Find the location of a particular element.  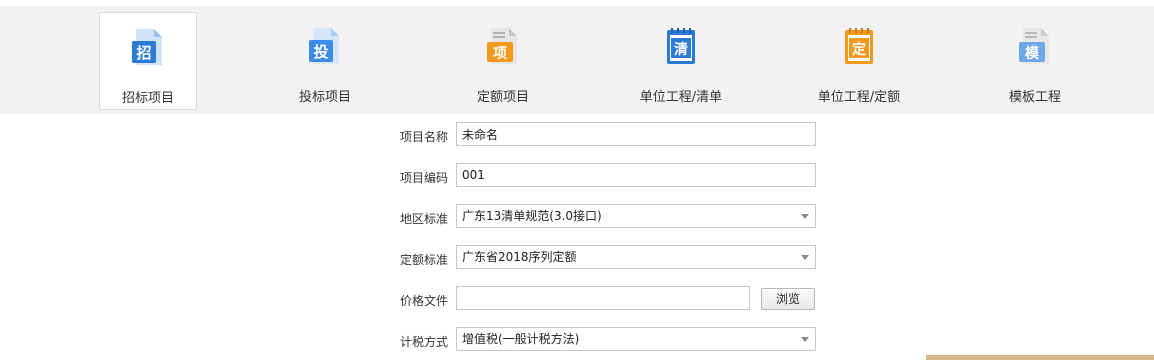

tax-method-value: 增值税(一般计税方法) is located at coordinates (521, 339).